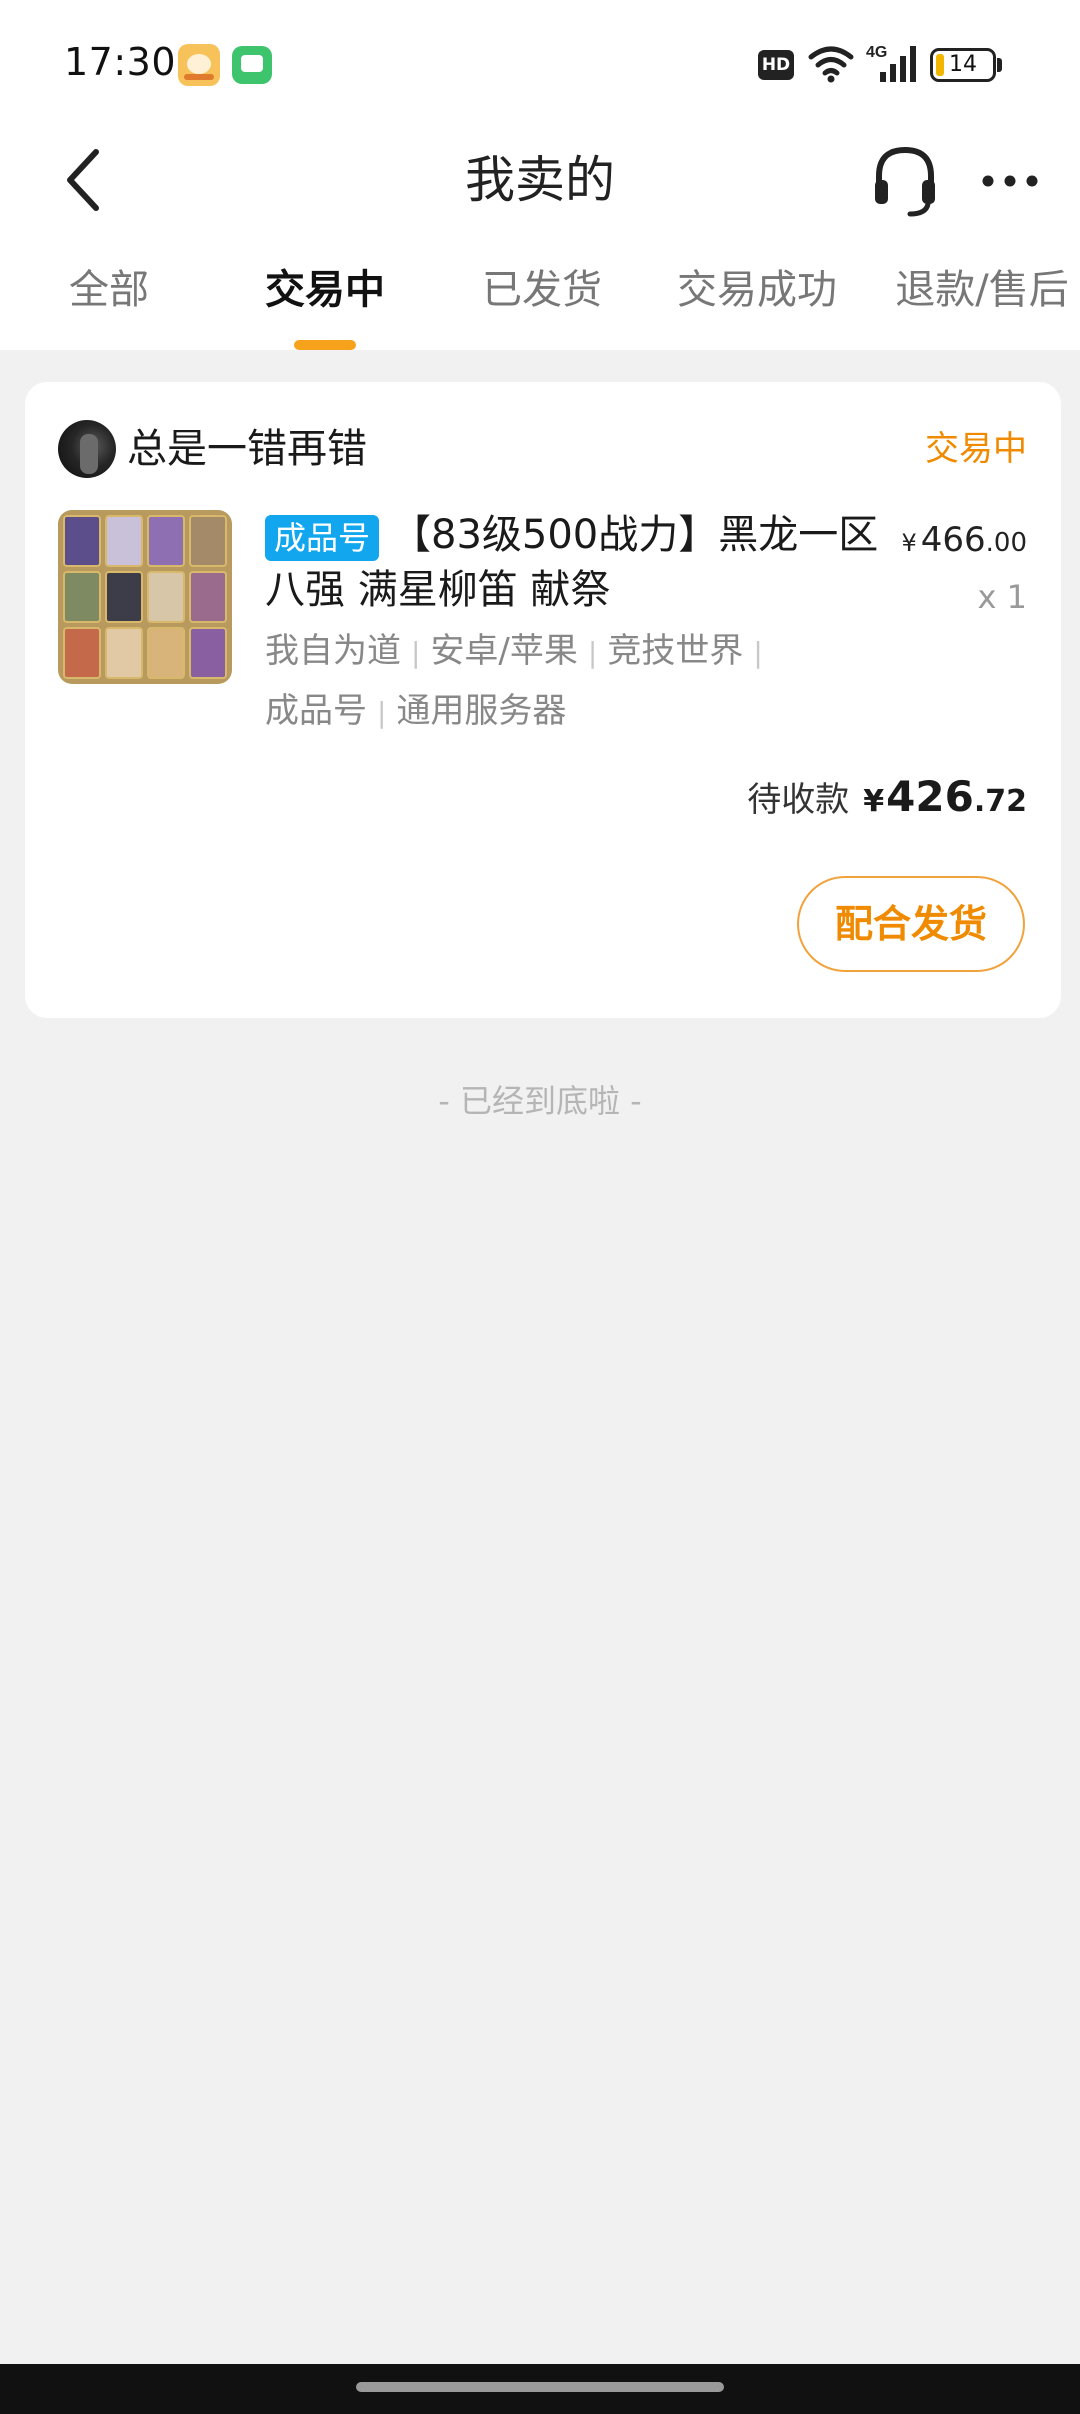  Describe the element at coordinates (876, 52) in the screenshot. I see `network-type-label: 4G` at that location.